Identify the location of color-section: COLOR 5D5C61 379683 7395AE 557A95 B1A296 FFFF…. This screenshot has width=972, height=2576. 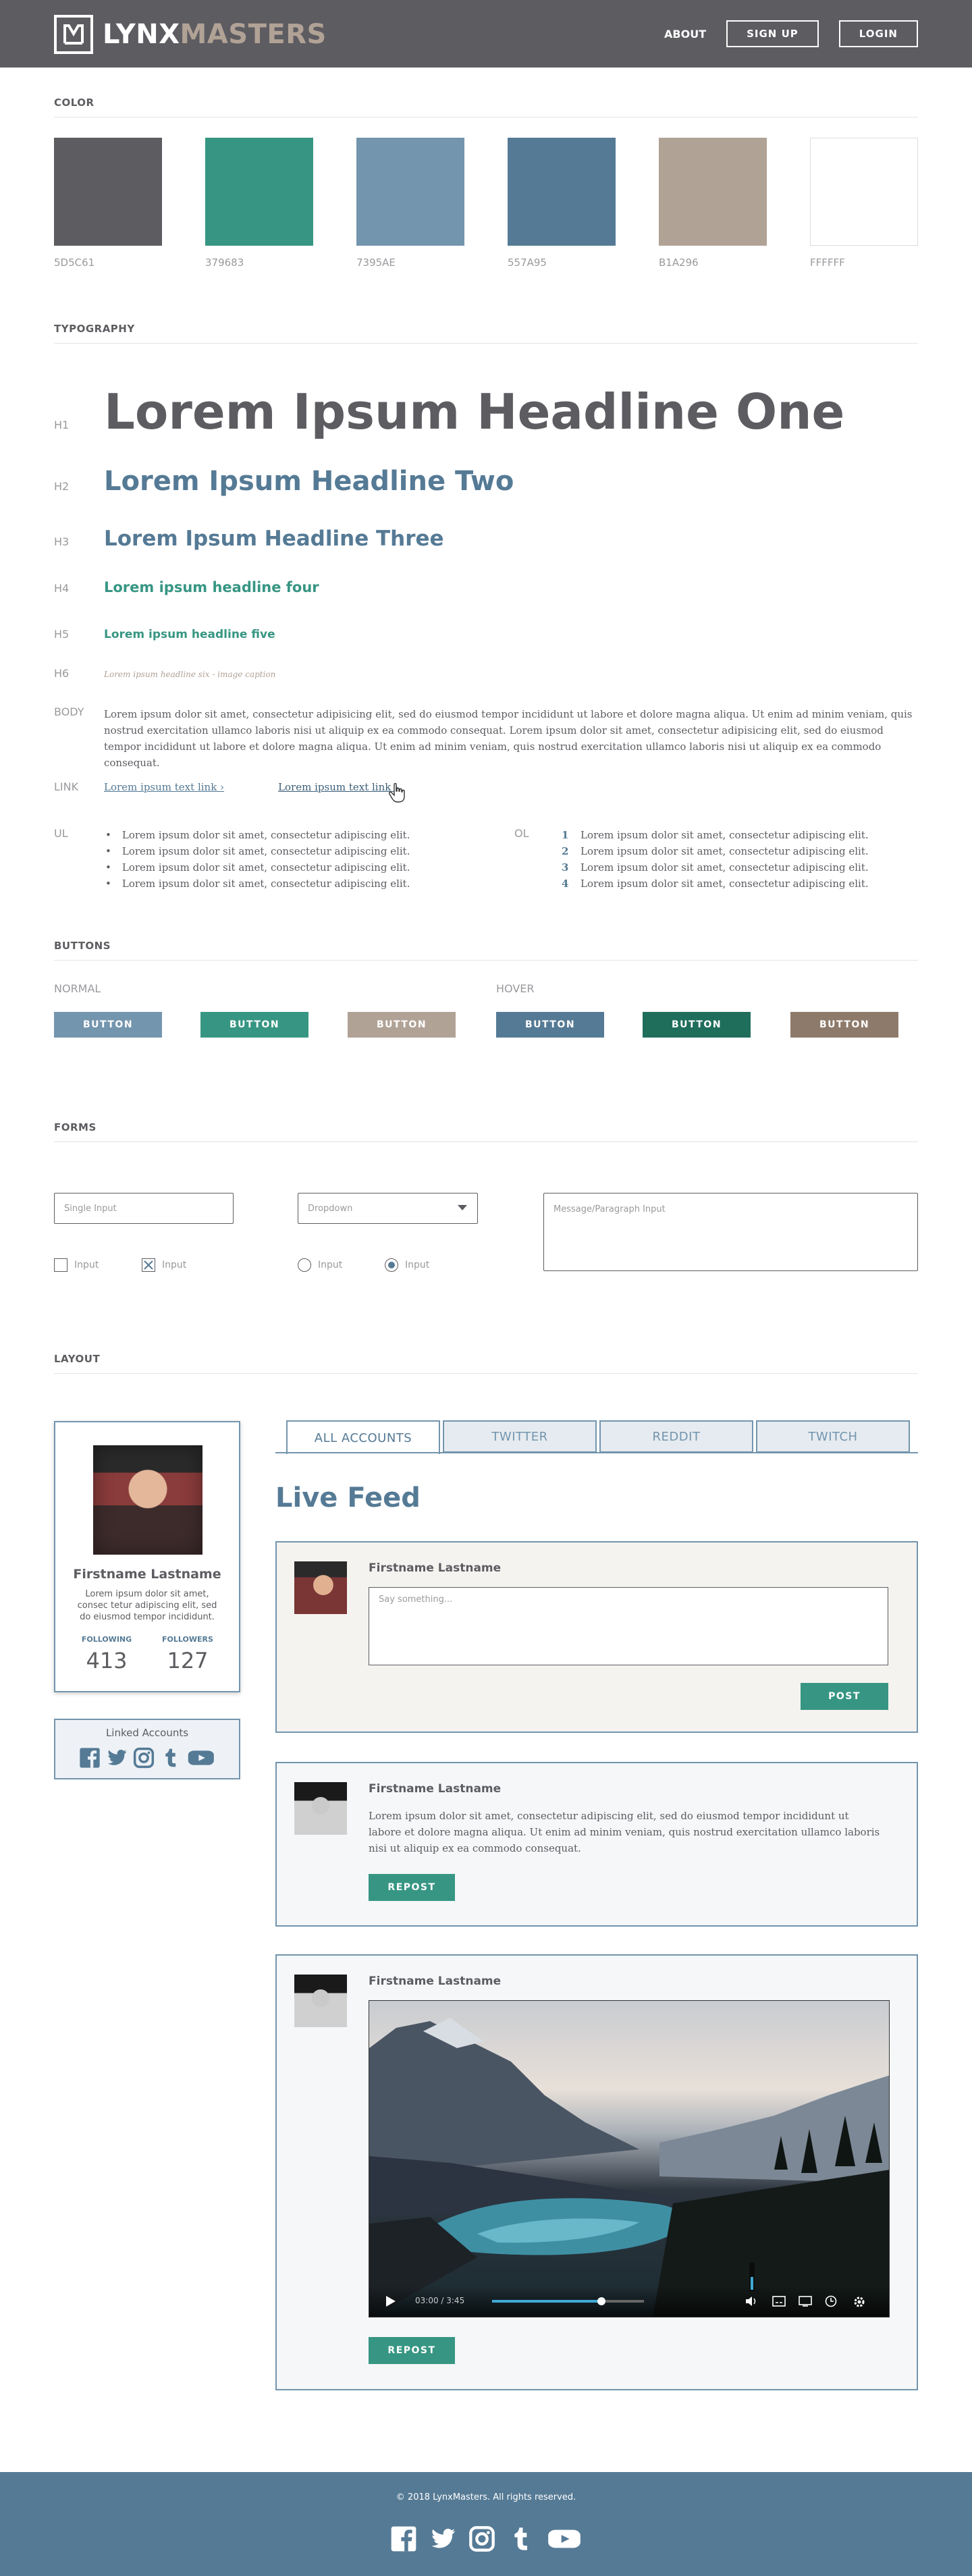
(486, 183).